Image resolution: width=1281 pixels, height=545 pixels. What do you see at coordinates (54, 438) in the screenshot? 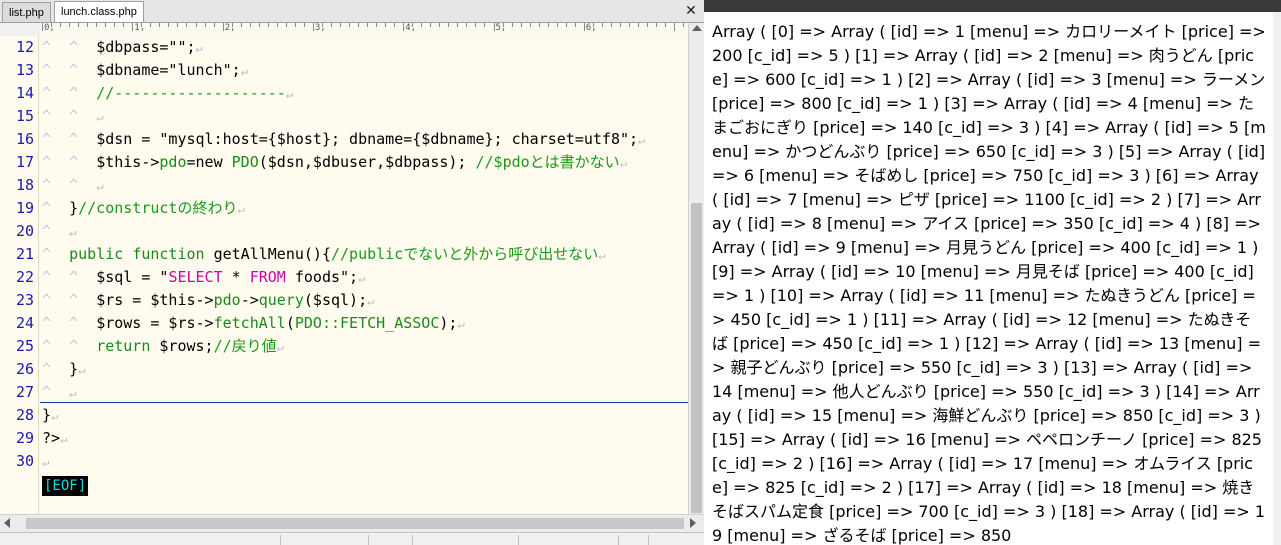
I see `code-line: ?>↵` at bounding box center [54, 438].